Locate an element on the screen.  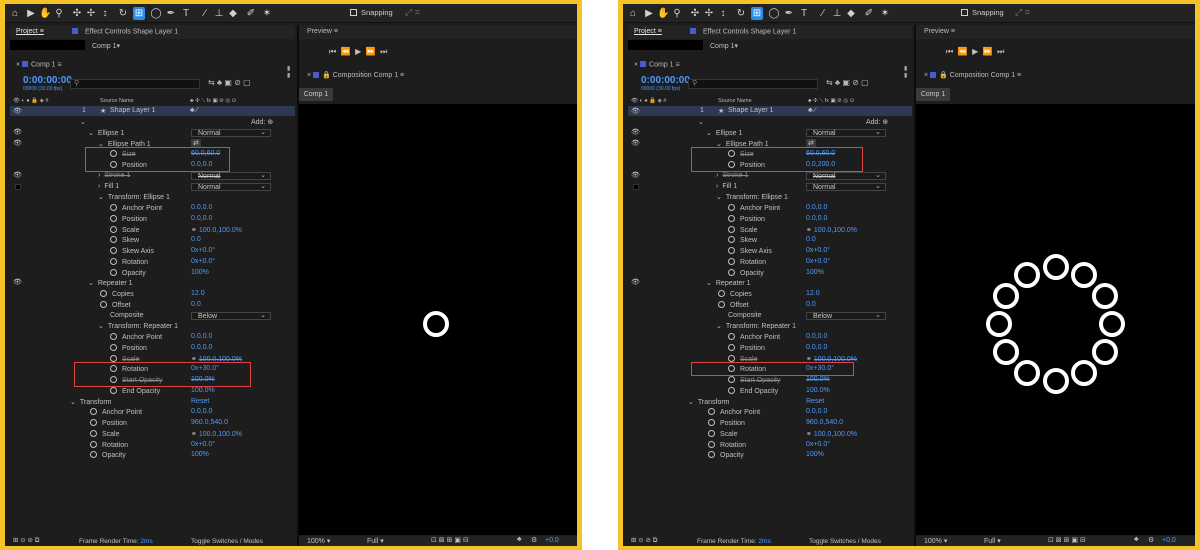
property-row-skew-axis: Skew Axis 0x+0.0° is located at coordinates (770, 251).